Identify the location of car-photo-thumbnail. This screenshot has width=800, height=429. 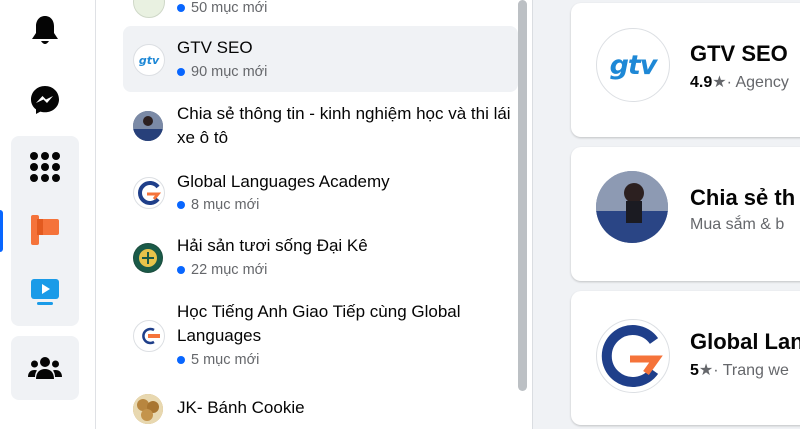
(148, 126).